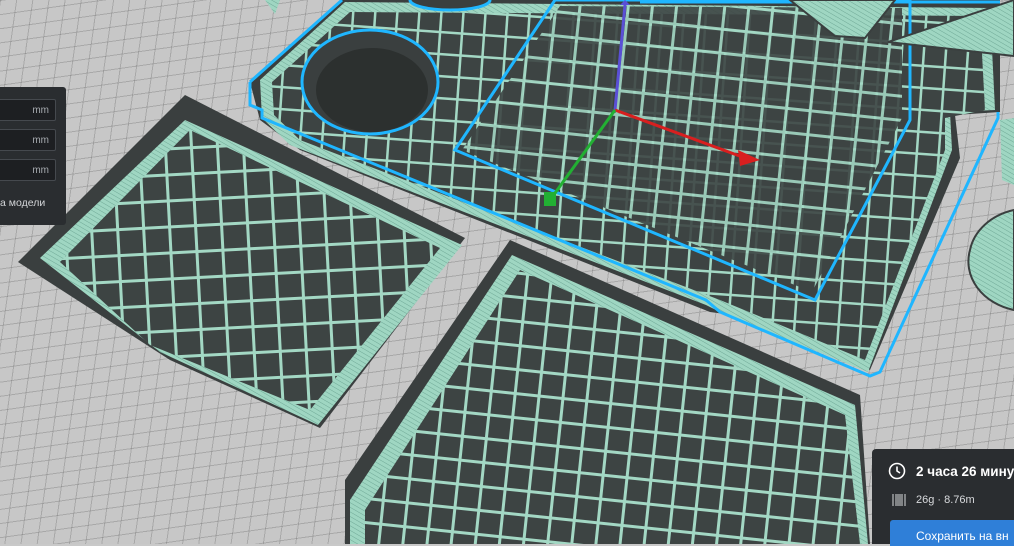 The image size is (1014, 546). Describe the element at coordinates (28, 170) in the screenshot. I see `size-z-input: mm` at that location.